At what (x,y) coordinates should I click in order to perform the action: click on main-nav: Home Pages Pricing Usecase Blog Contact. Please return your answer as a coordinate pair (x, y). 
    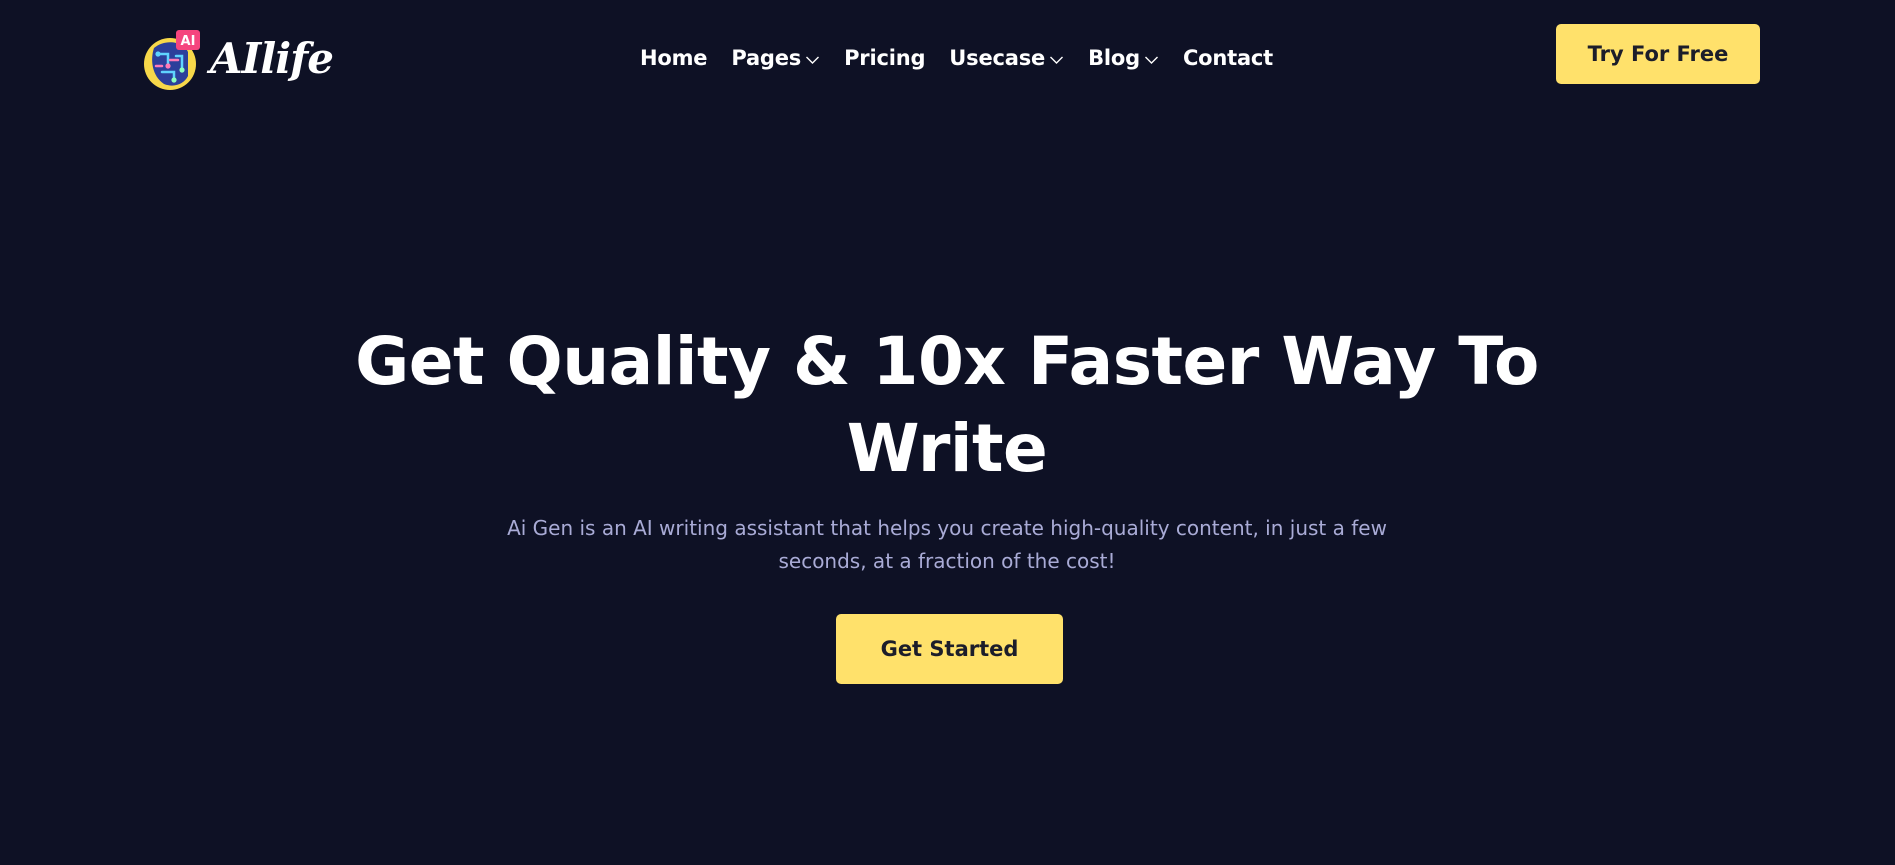
    Looking at the image, I should click on (956, 58).